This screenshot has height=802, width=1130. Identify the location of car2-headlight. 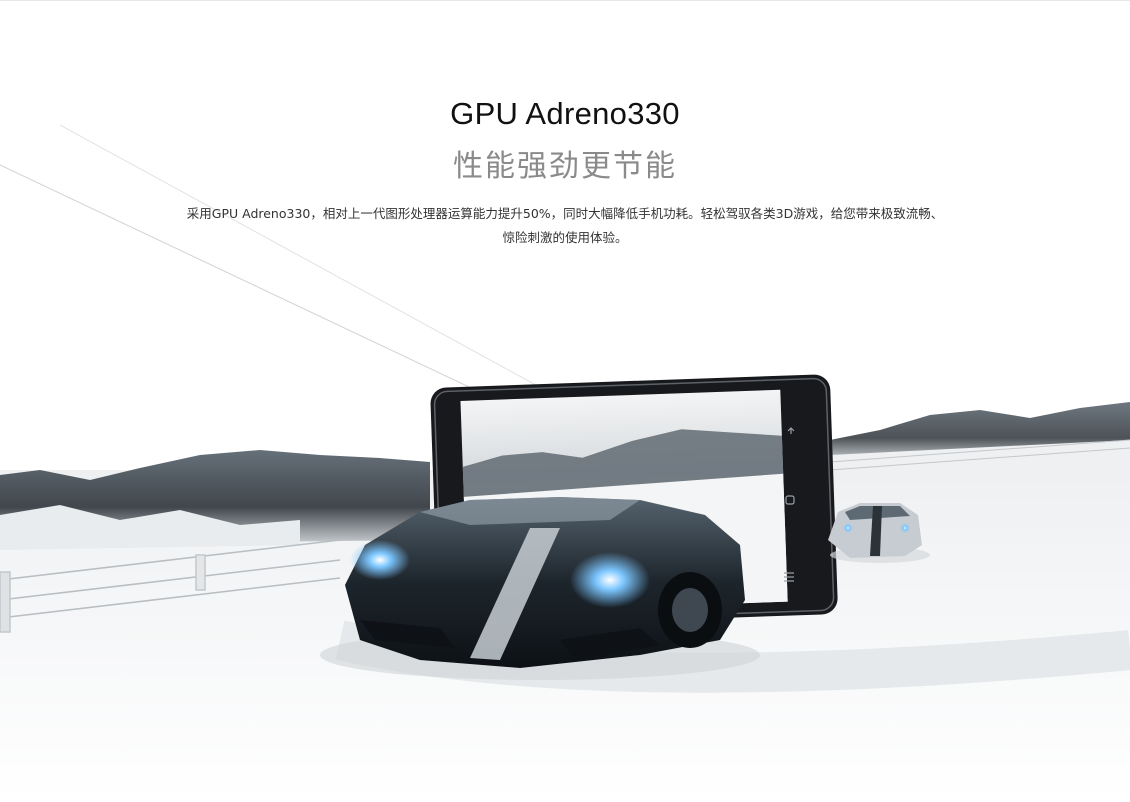
(848, 528).